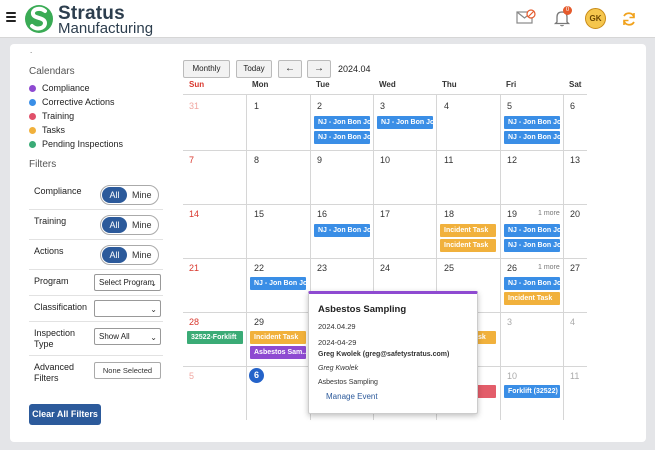 The width and height of the screenshot is (655, 450). I want to click on clear-all-filters-button: Clear All Filters, so click(65, 414).